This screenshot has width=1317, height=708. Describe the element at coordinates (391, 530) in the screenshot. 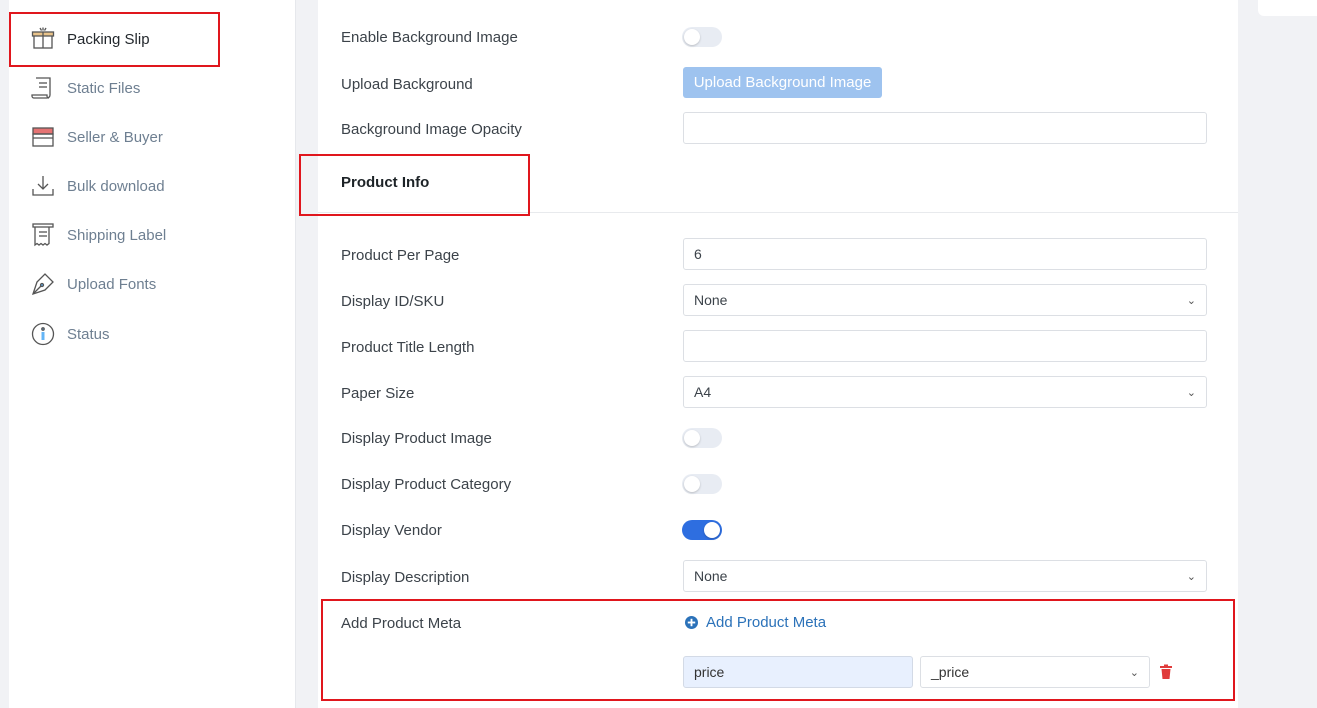

I see `display-vendor-label: Display Vendor` at that location.